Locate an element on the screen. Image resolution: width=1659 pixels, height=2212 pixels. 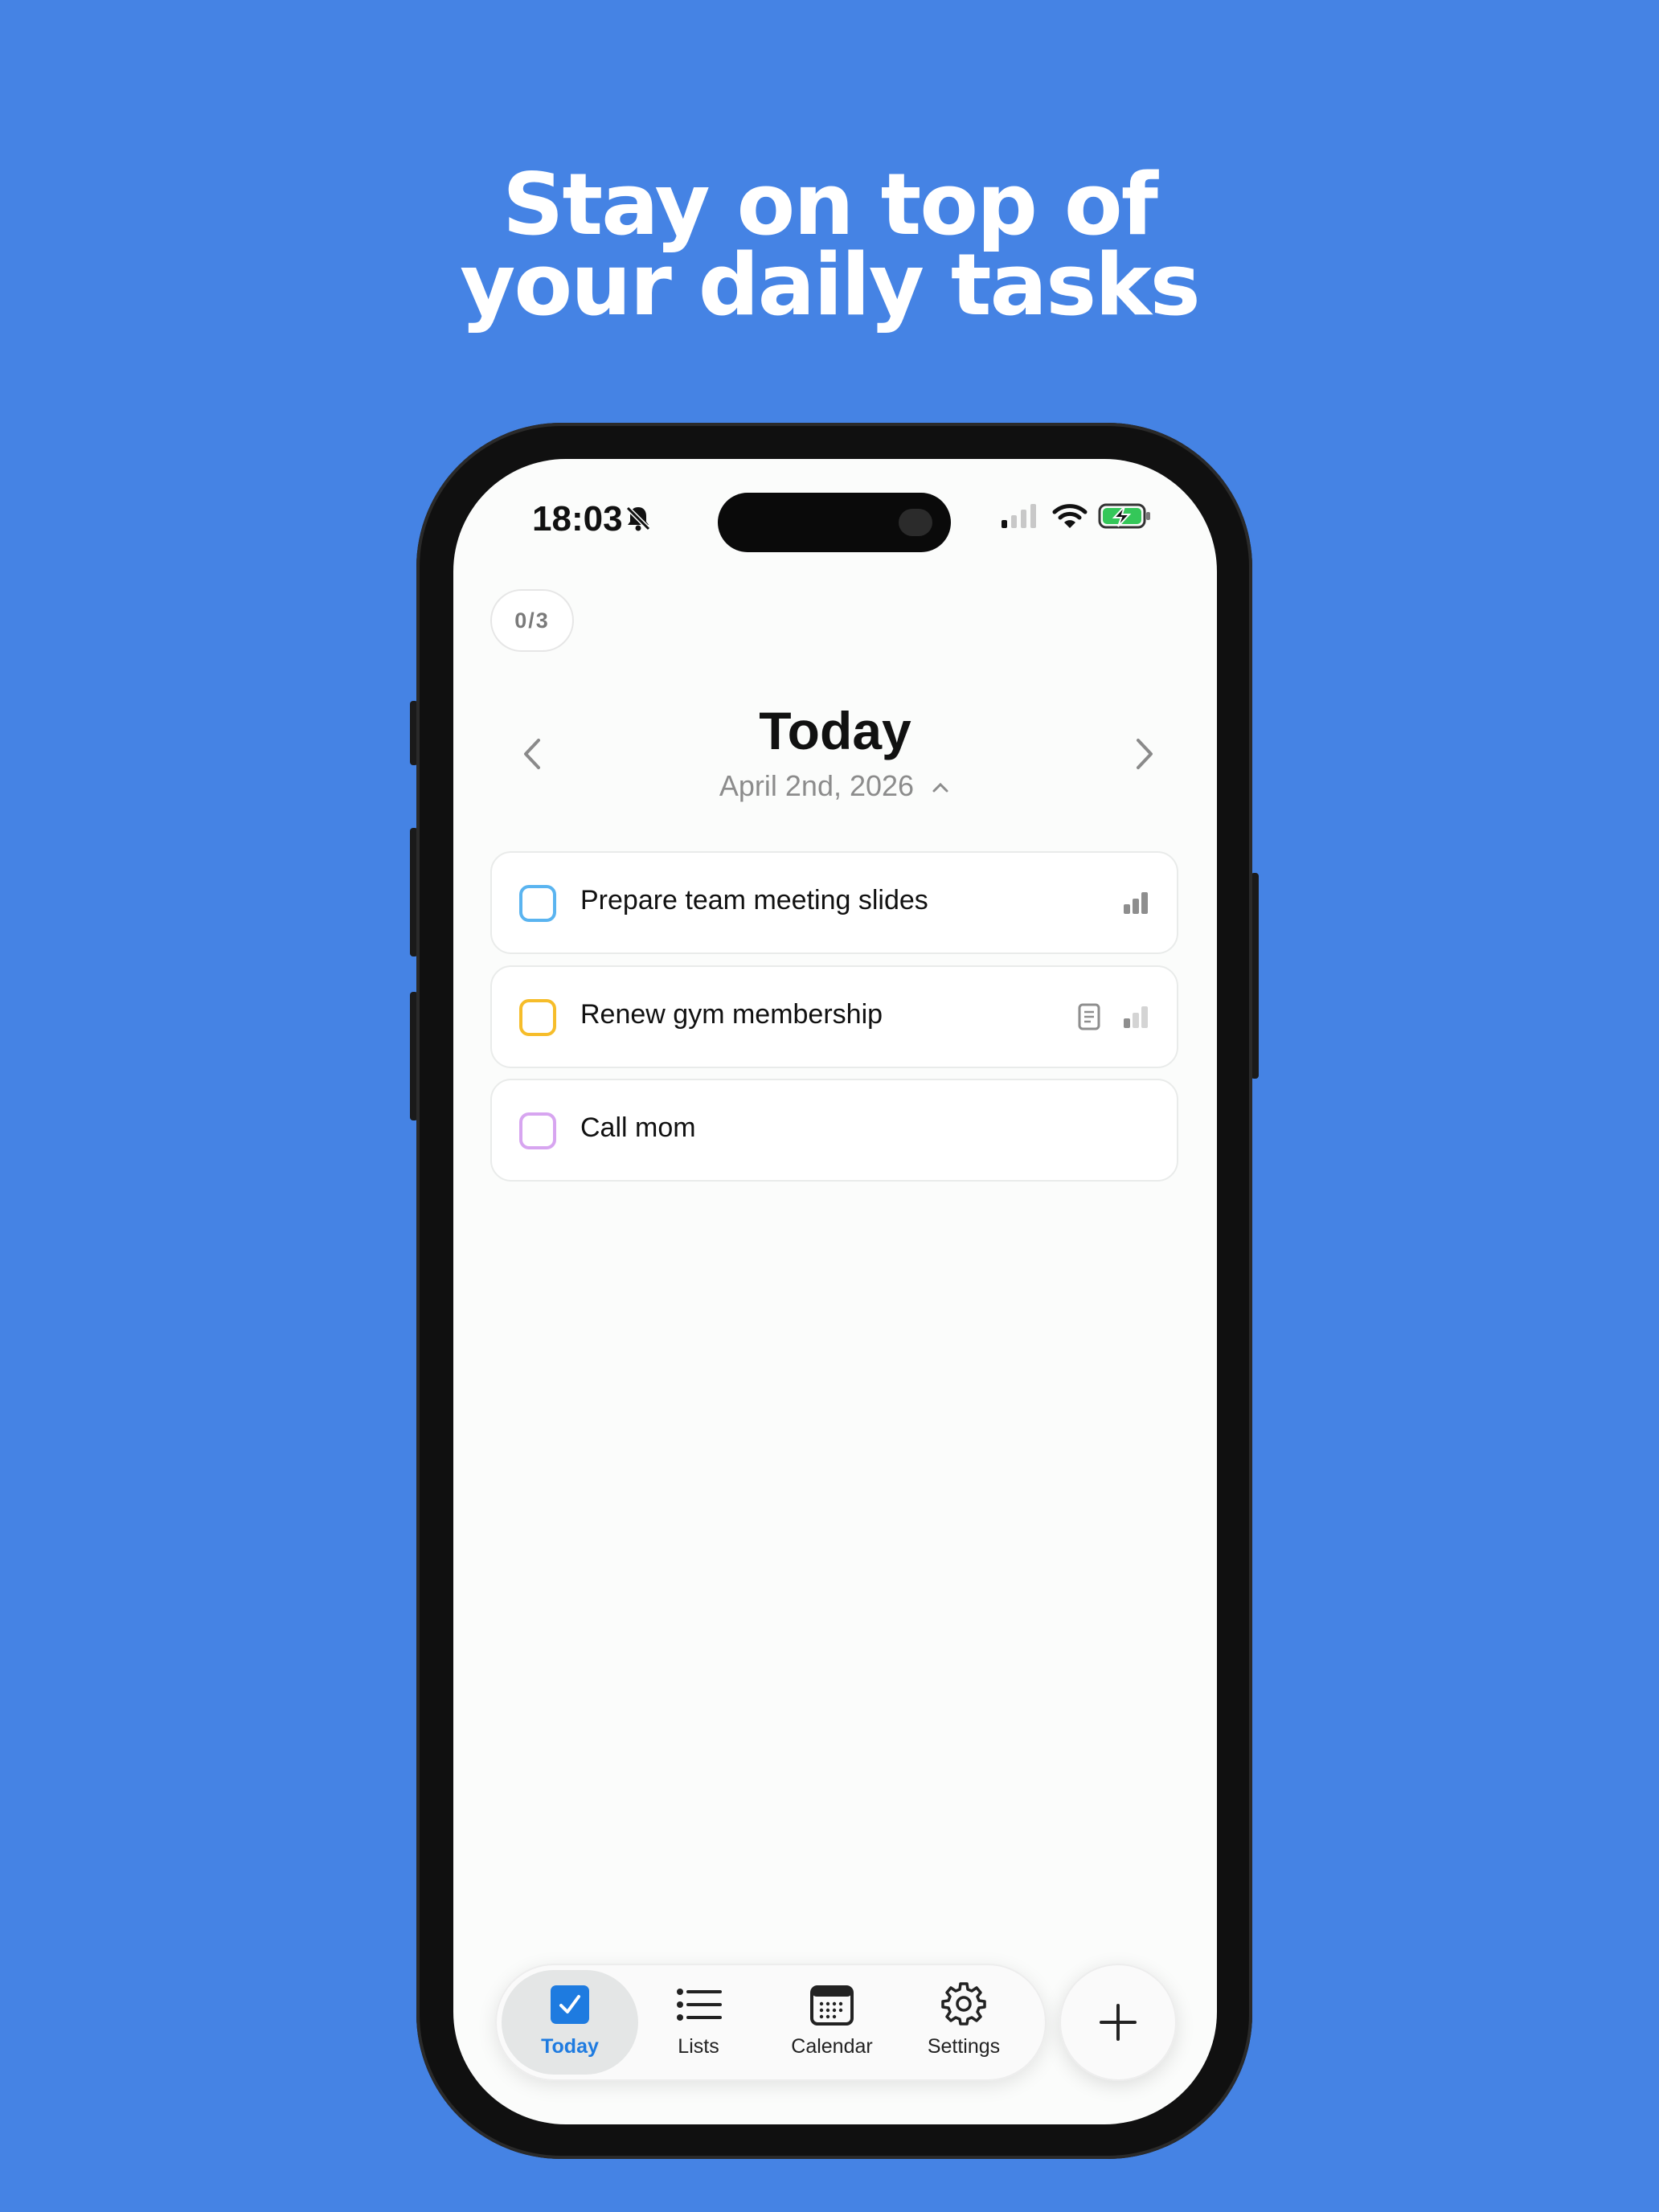
calendar-icon is located at coordinates (832, 2005).